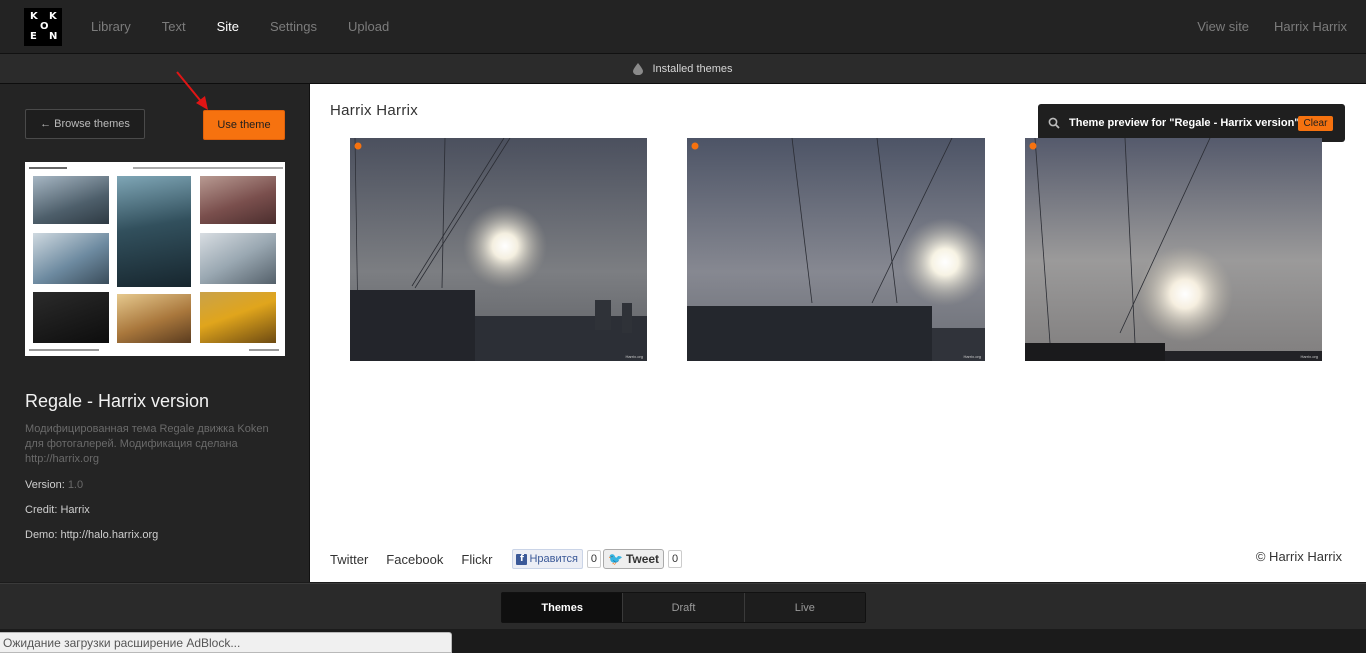 The height and width of the screenshot is (653, 1366). I want to click on nav-settings: Settings, so click(293, 26).